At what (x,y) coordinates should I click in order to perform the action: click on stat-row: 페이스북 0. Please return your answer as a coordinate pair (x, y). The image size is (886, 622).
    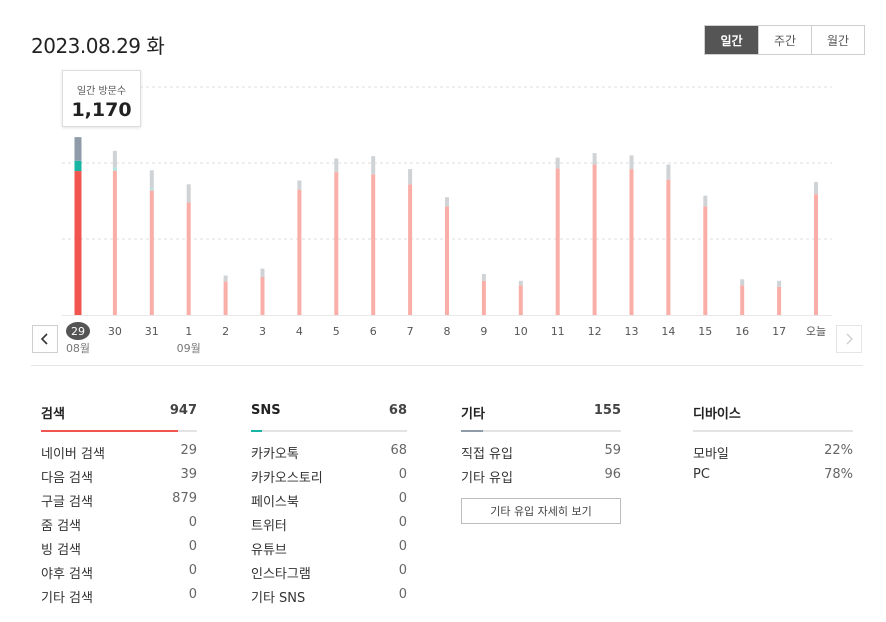
    Looking at the image, I should click on (329, 503).